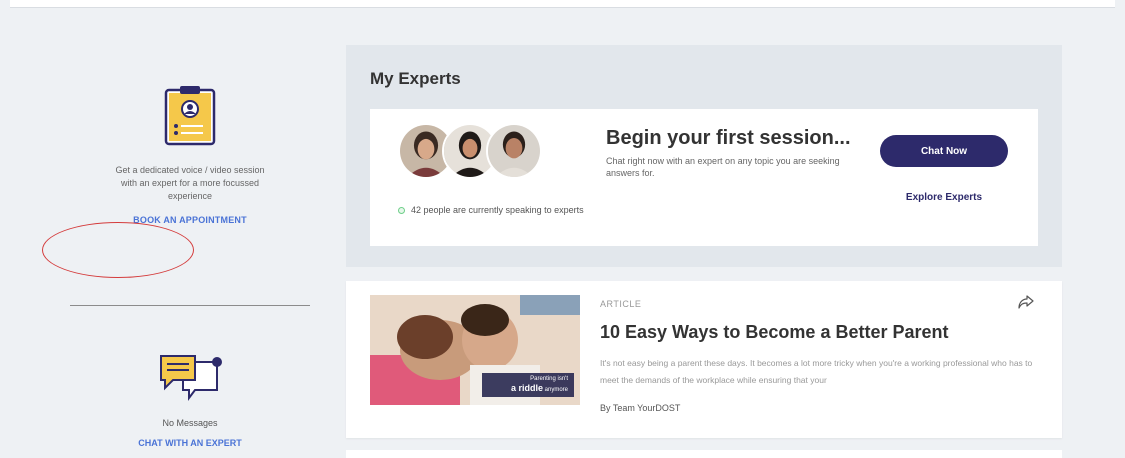 The height and width of the screenshot is (458, 1125). Describe the element at coordinates (556, 390) in the screenshot. I see `caption-tail: anymore` at that location.